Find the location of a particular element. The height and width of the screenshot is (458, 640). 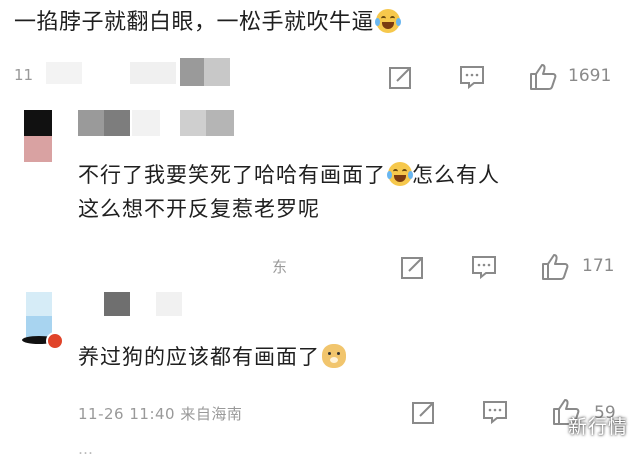

dog-emoji-icon is located at coordinates (334, 356).